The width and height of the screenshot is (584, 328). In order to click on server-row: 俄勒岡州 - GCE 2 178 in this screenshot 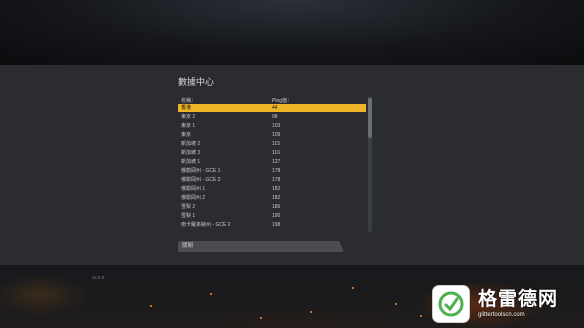, I will do `click(272, 180)`.